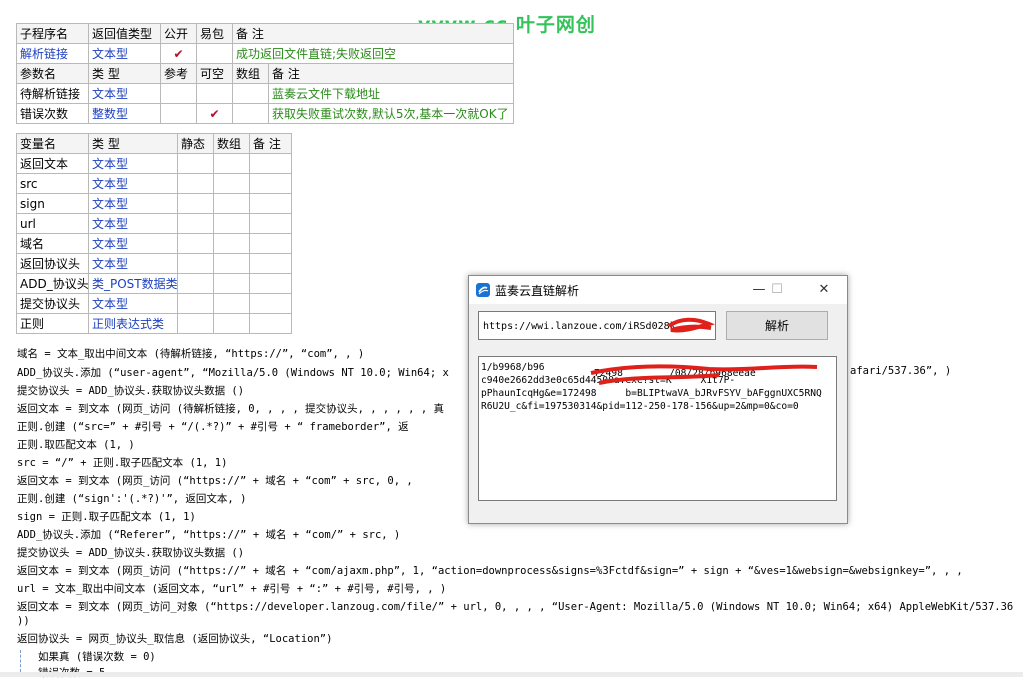  What do you see at coordinates (124, 73) in the screenshot?
I see `param-header-type: 类 型` at bounding box center [124, 73].